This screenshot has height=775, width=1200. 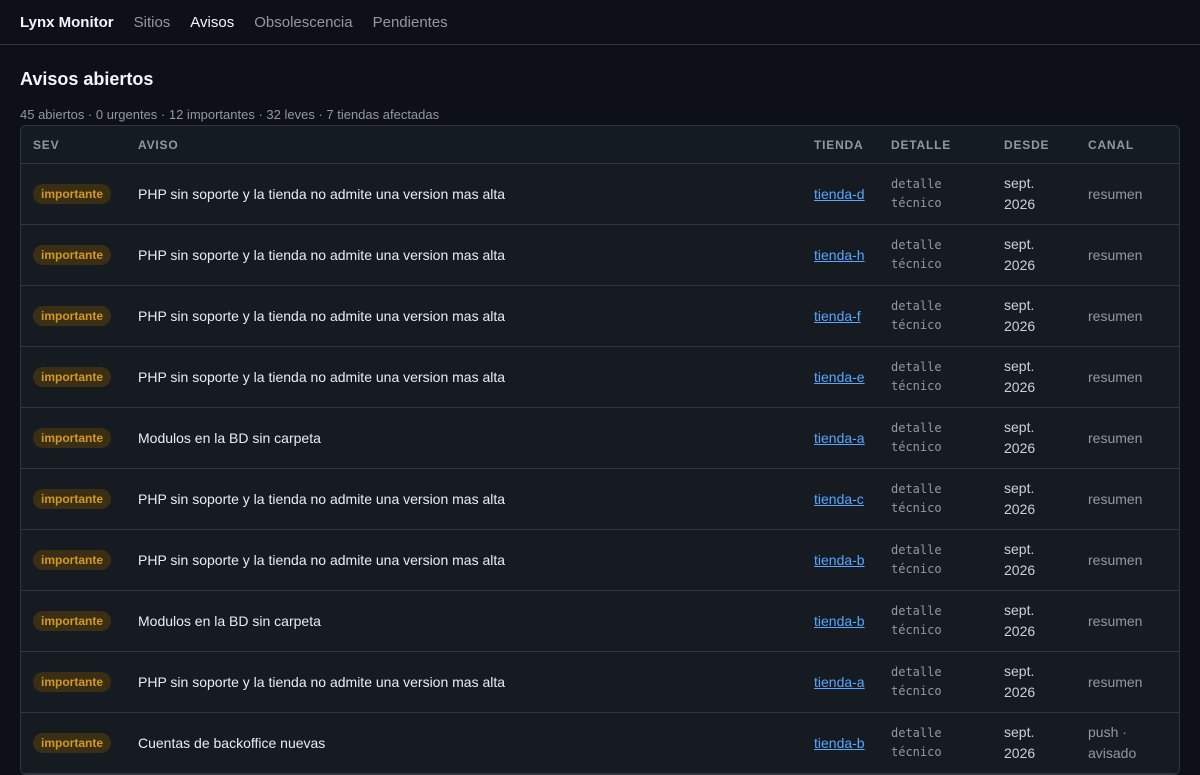 I want to click on cell-tienda: tienda-h, so click(x=840, y=255).